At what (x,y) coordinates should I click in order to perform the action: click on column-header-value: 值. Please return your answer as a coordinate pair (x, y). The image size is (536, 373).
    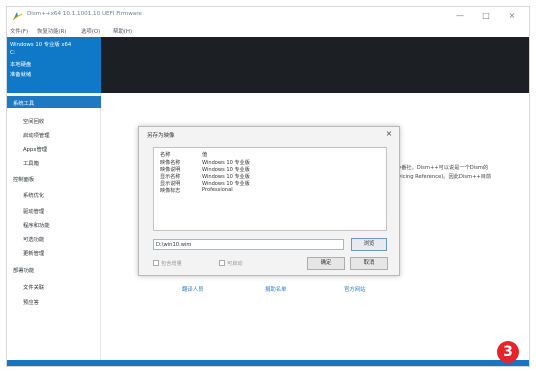
    Looking at the image, I should click on (205, 155).